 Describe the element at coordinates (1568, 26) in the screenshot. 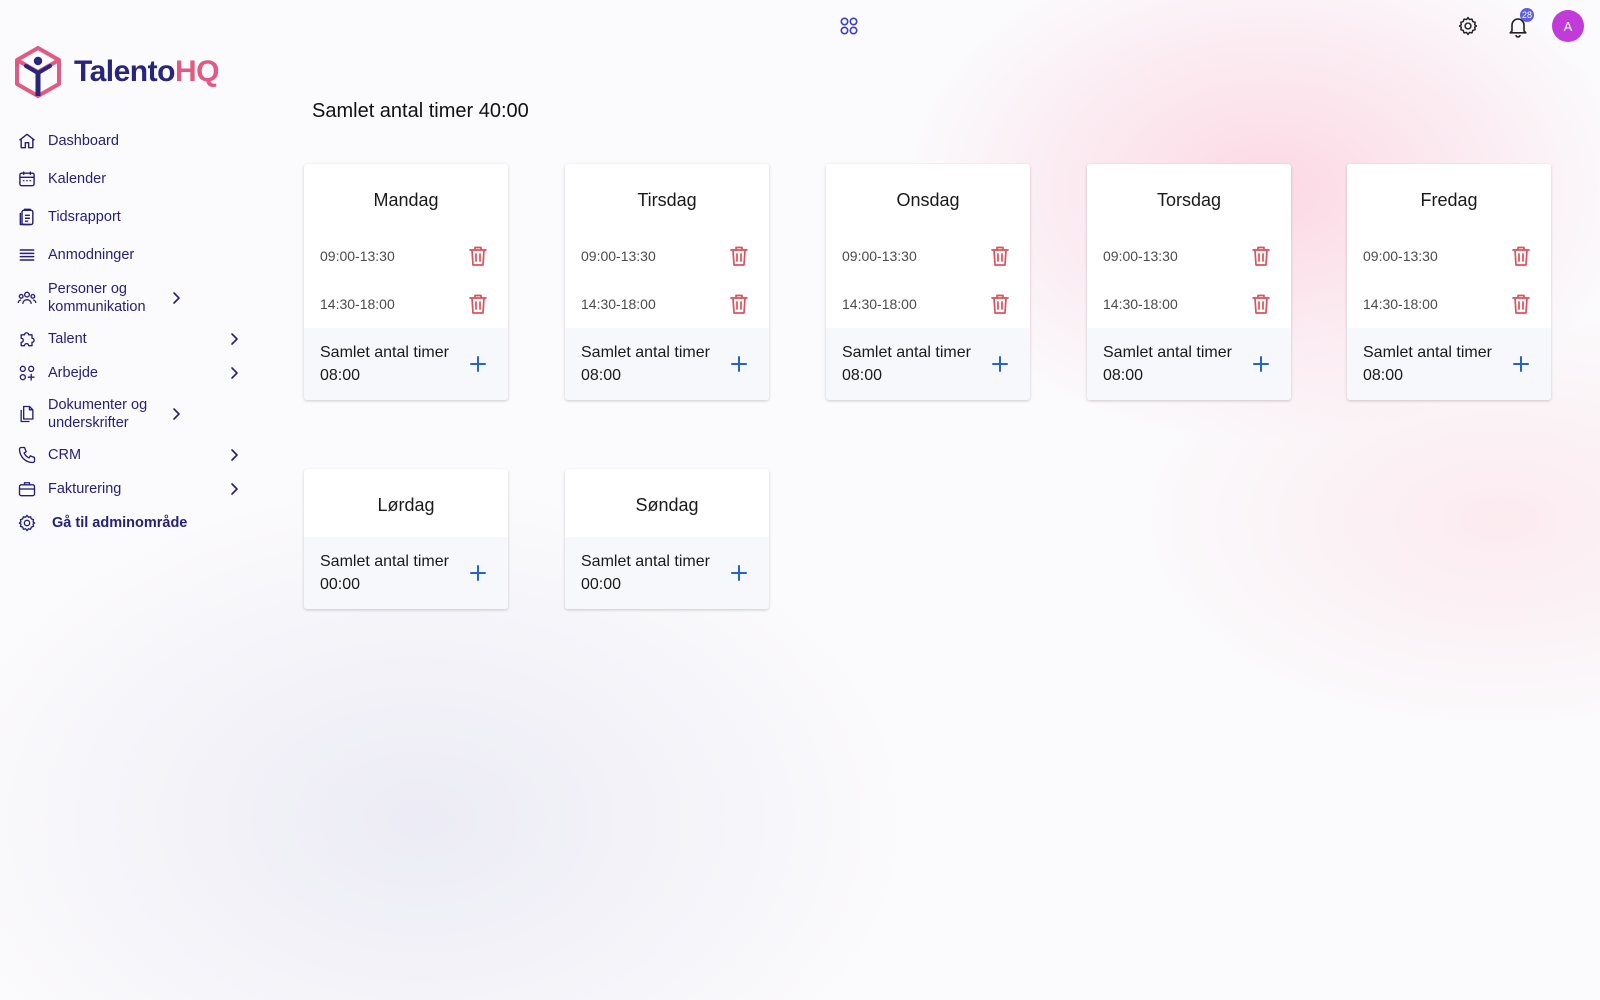

I see `avatar: A` at that location.